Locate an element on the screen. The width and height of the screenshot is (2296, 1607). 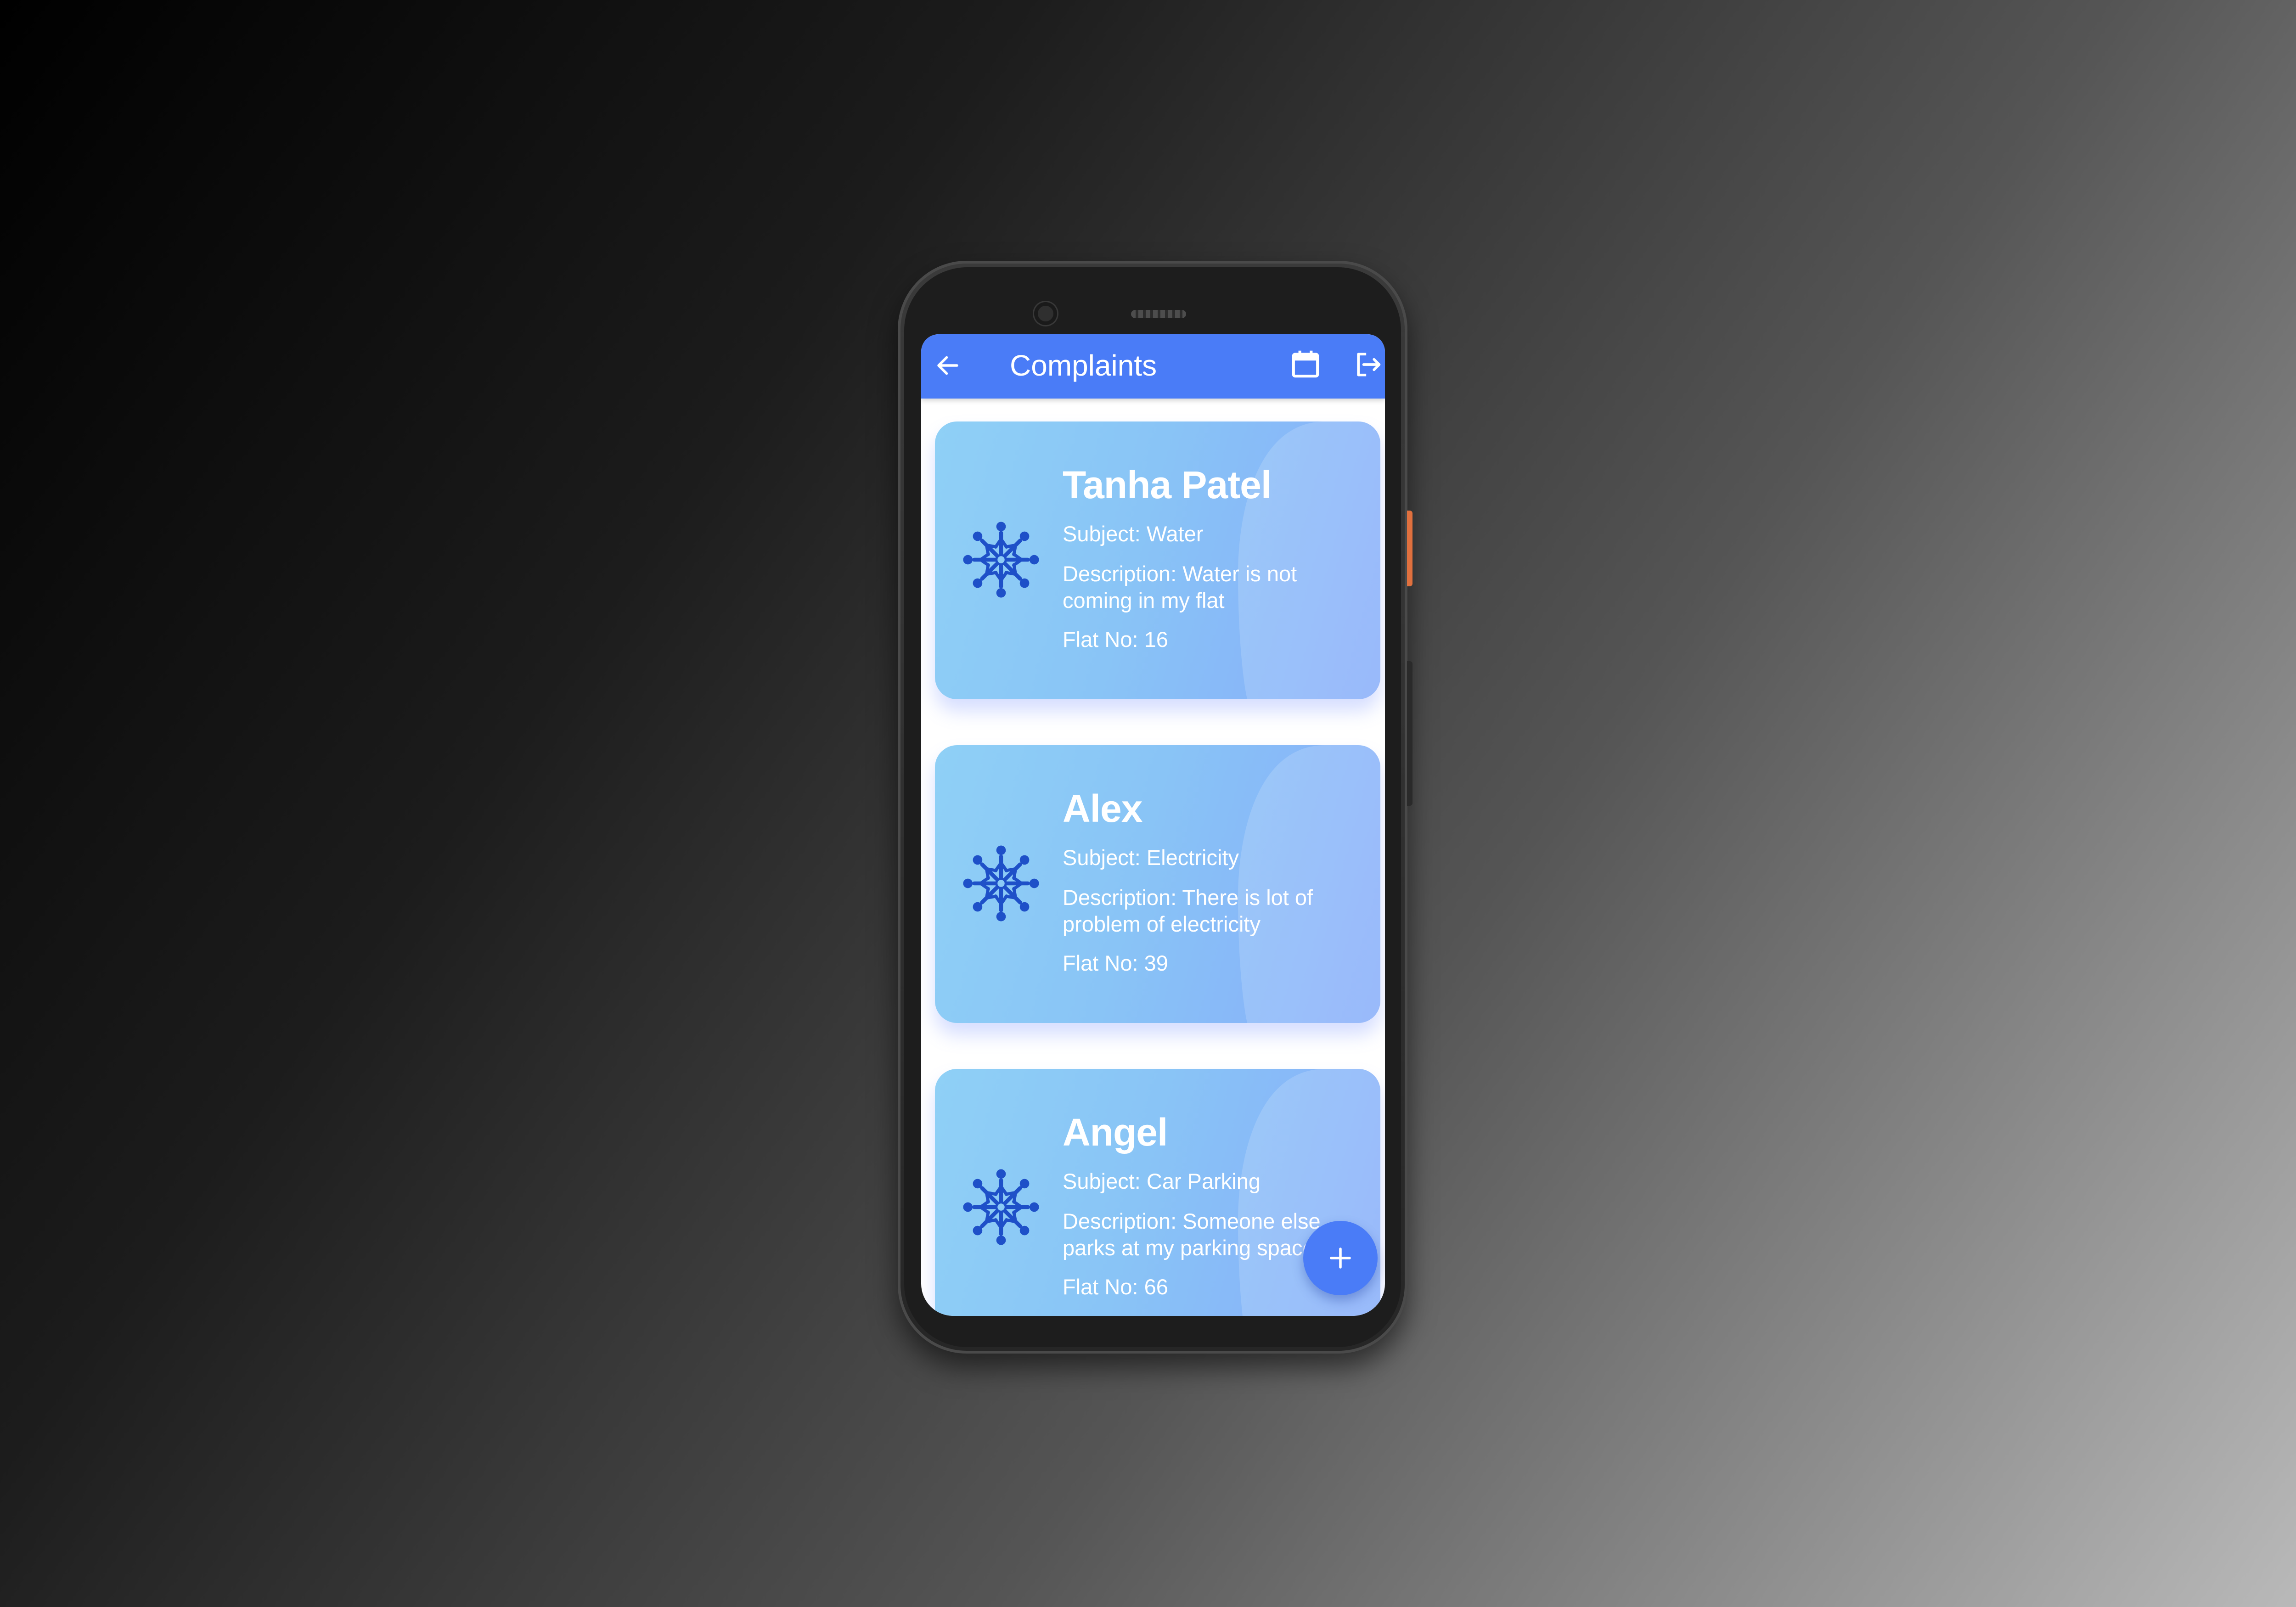
volume-button is located at coordinates (1409, 733).